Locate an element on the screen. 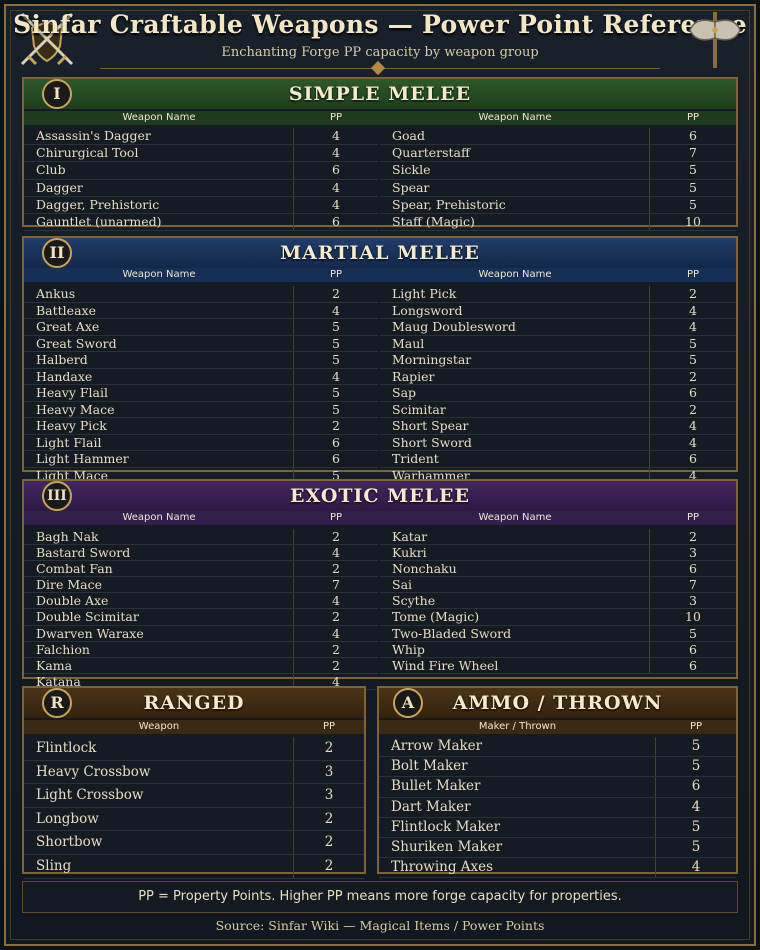  table-row: Rapier 2 is located at coordinates (558, 376).